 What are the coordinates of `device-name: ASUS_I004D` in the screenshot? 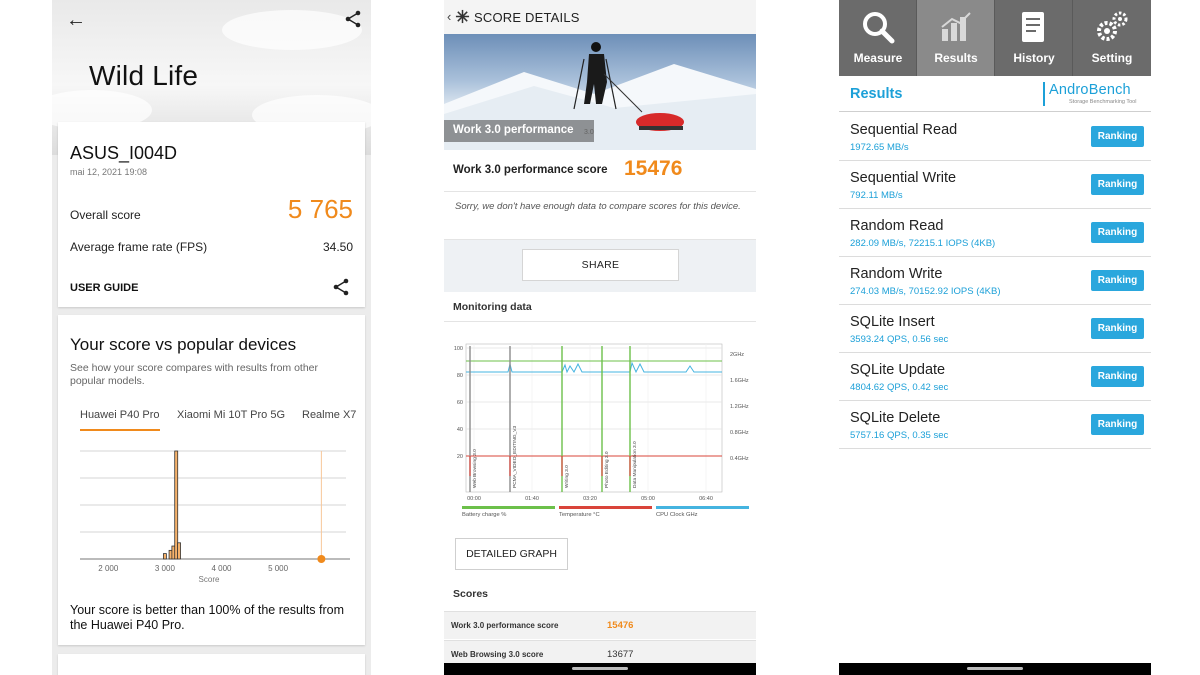 It's located at (124, 153).